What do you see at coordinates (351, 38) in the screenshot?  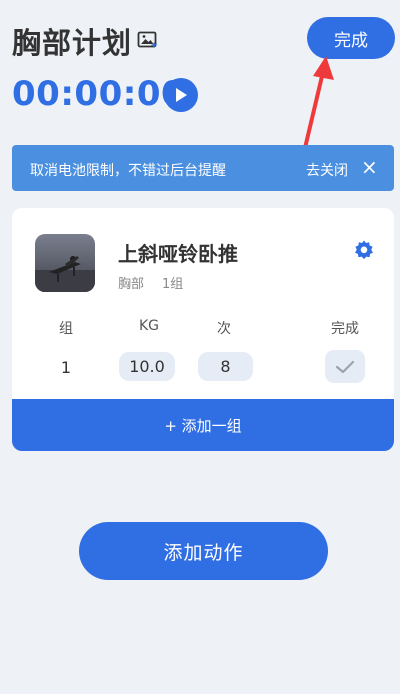 I see `done-button: 完成` at bounding box center [351, 38].